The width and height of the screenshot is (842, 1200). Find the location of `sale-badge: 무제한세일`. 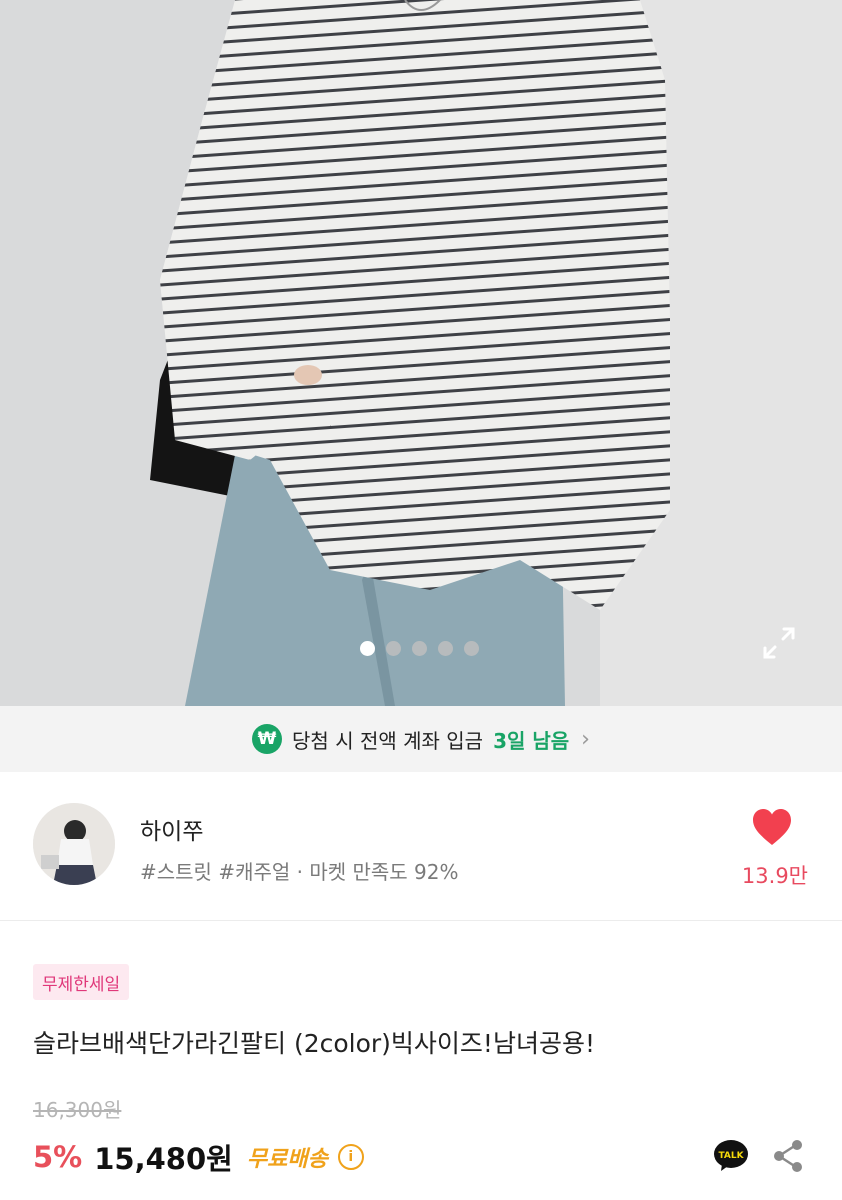

sale-badge: 무제한세일 is located at coordinates (81, 982).